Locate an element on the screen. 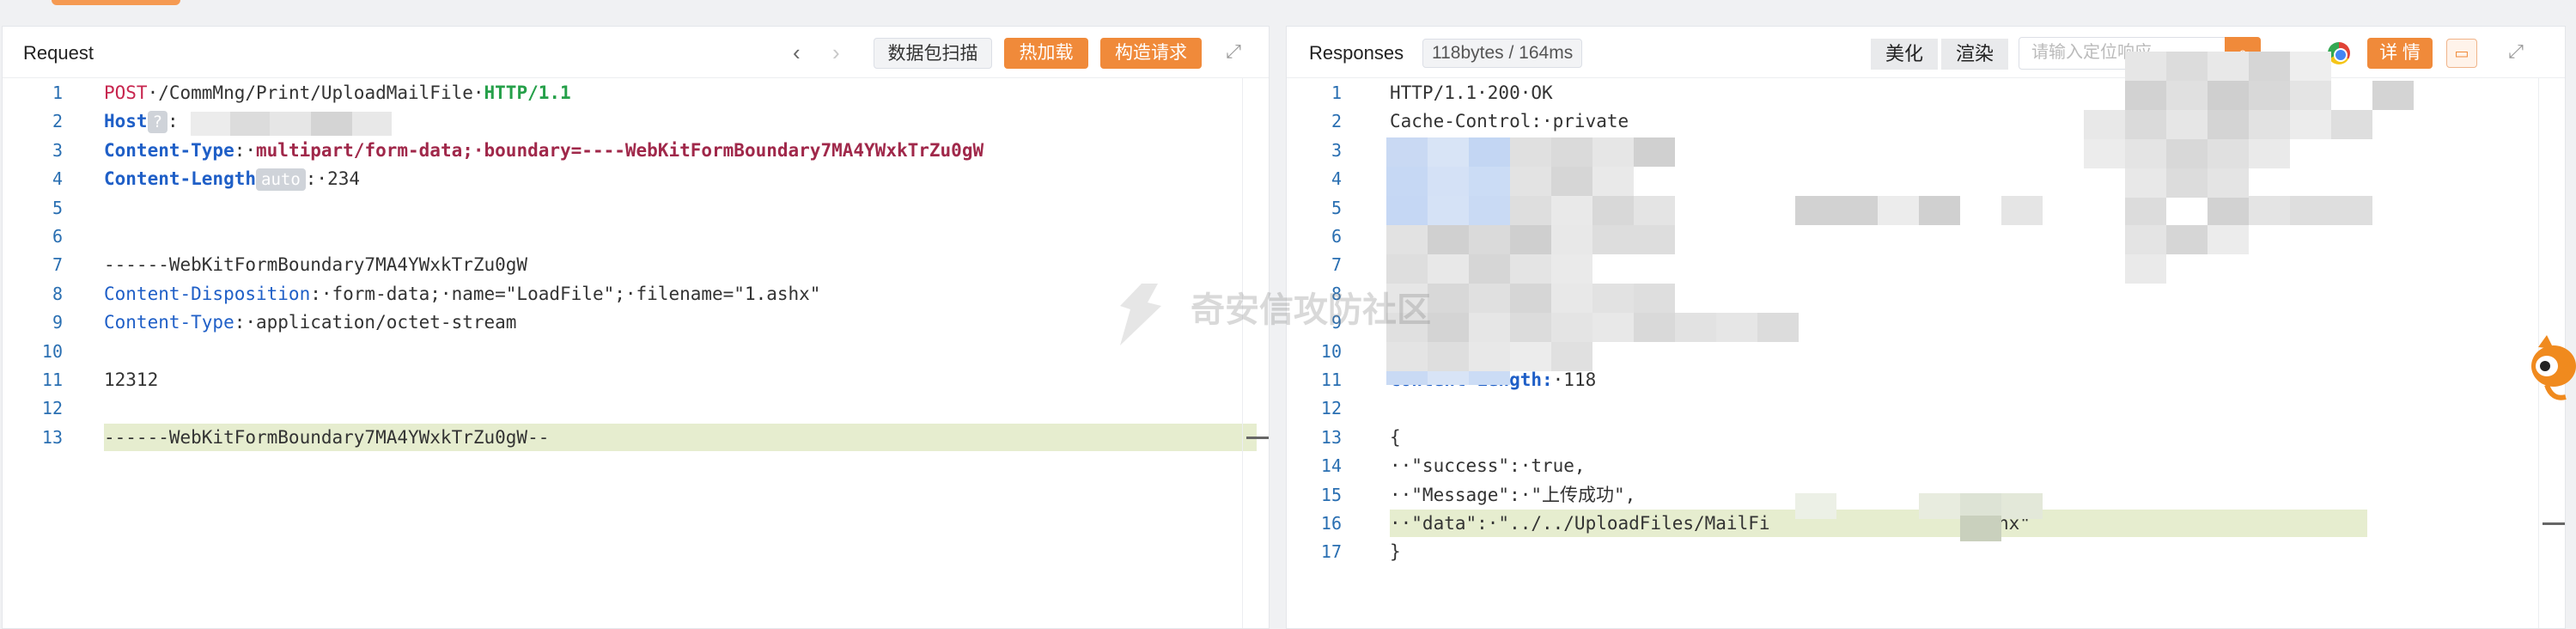 The image size is (2576, 629). build-request-button: 构造请求 is located at coordinates (1151, 53).